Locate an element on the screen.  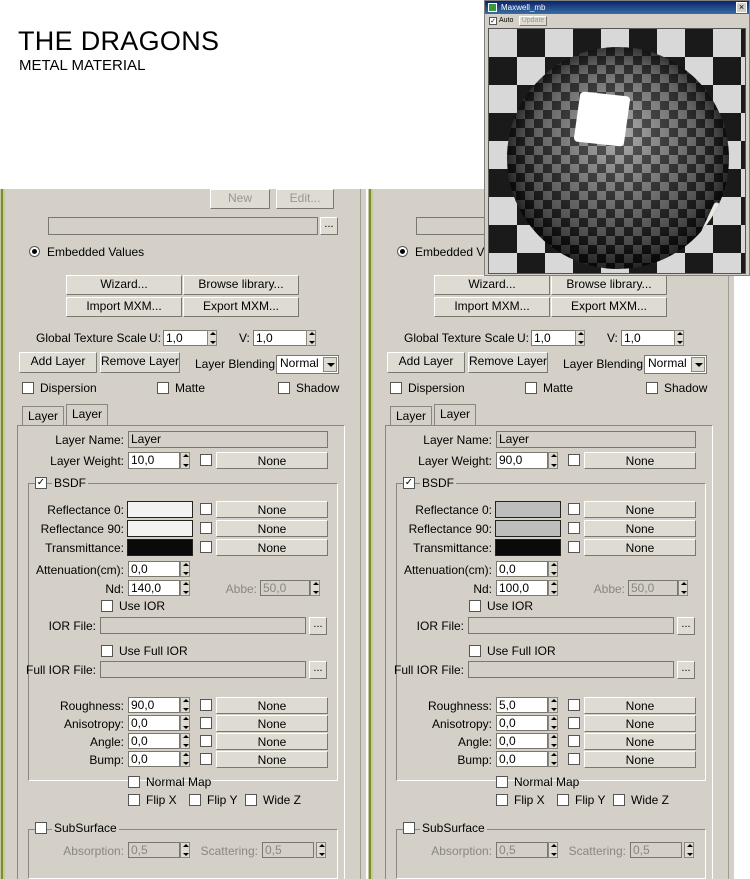
angle-spinner is located at coordinates (553, 741).